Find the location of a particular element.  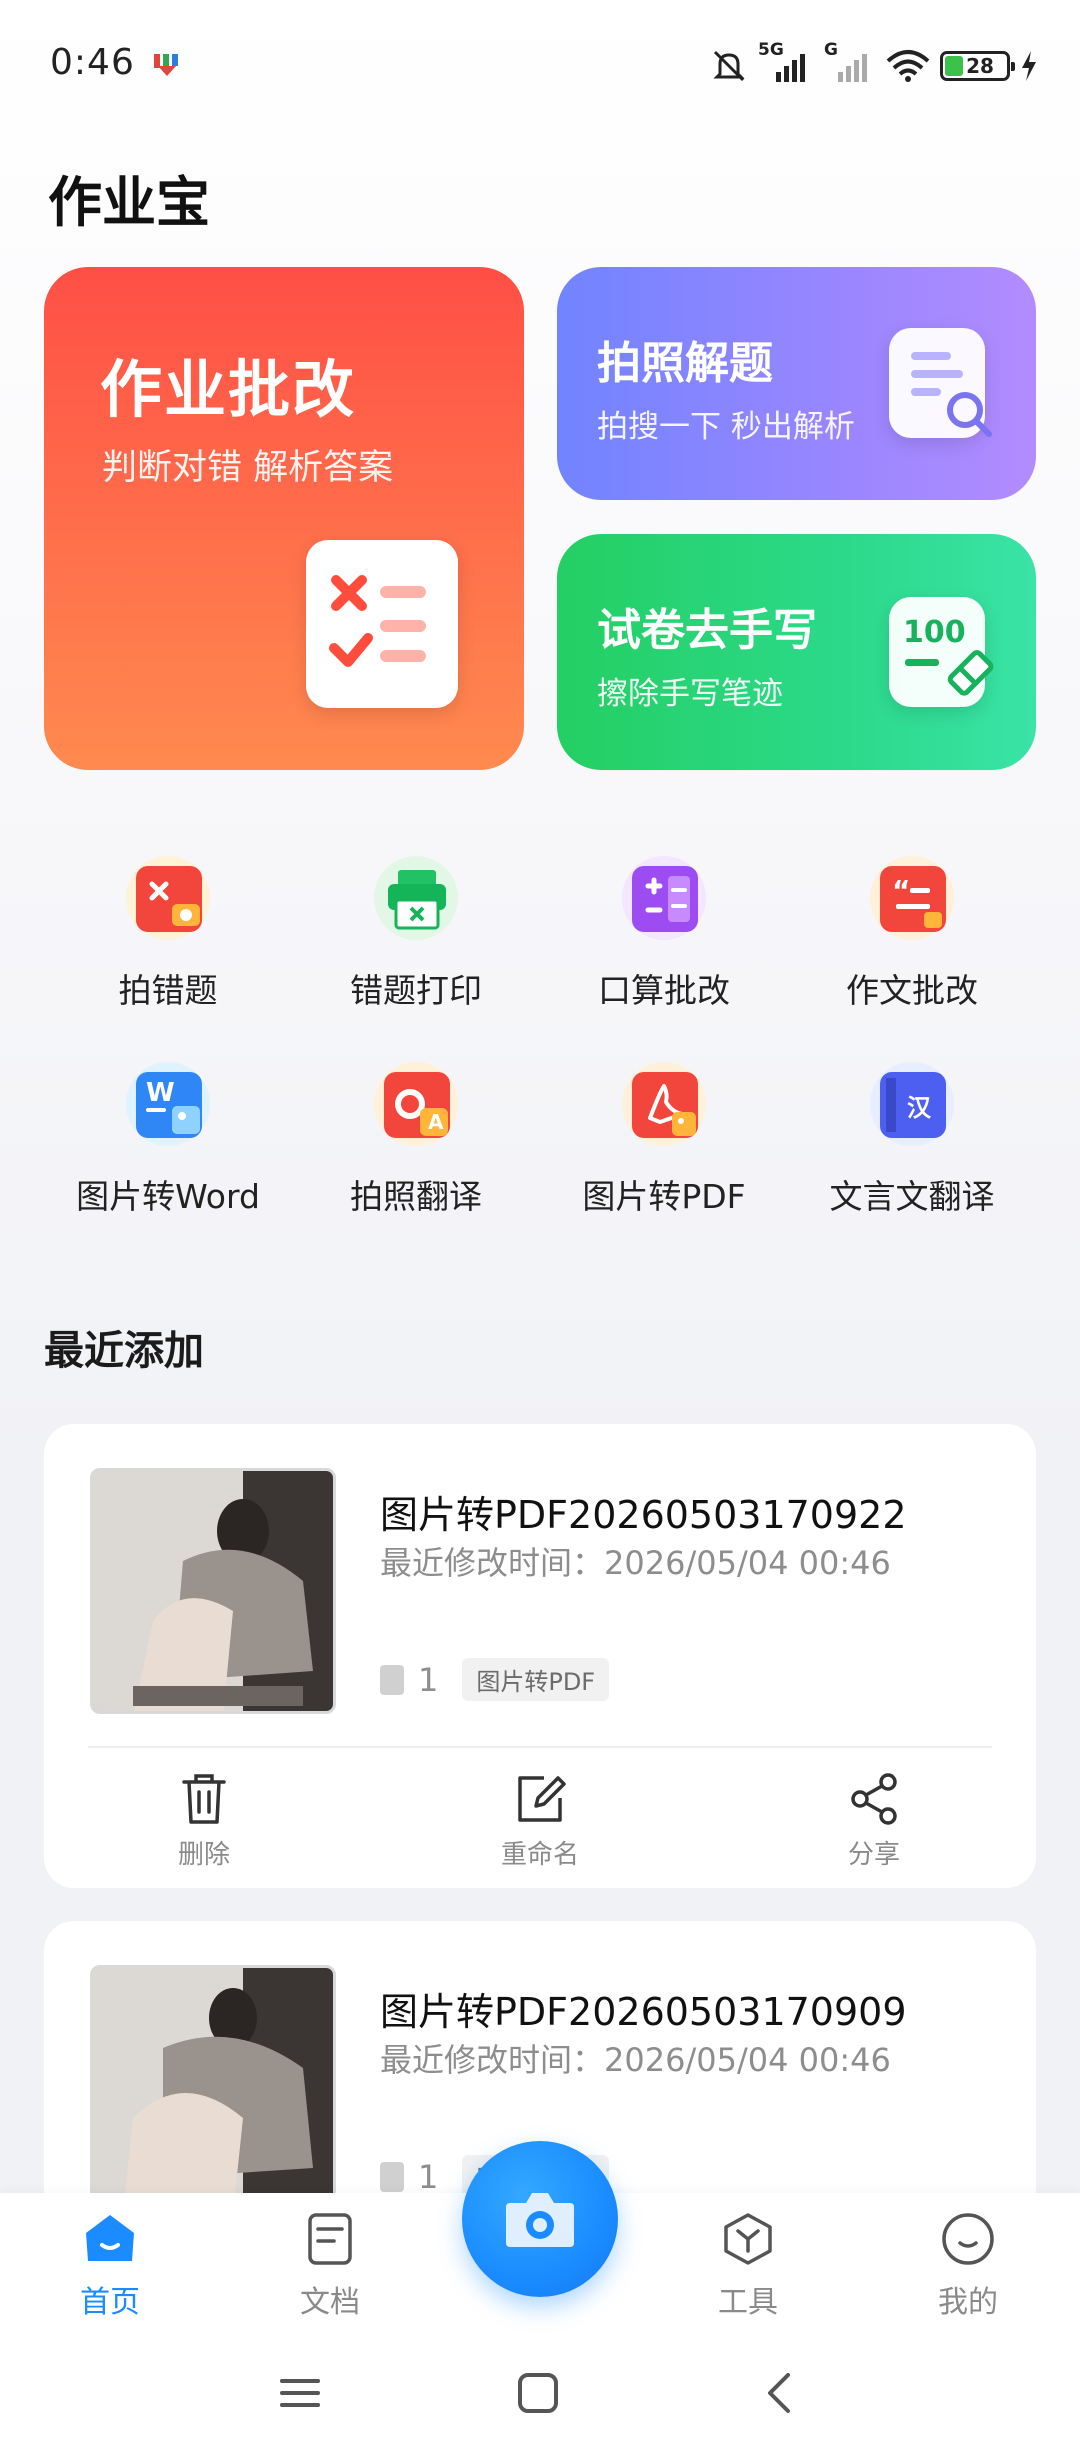

rename-button: 重命名 is located at coordinates (540, 1817).